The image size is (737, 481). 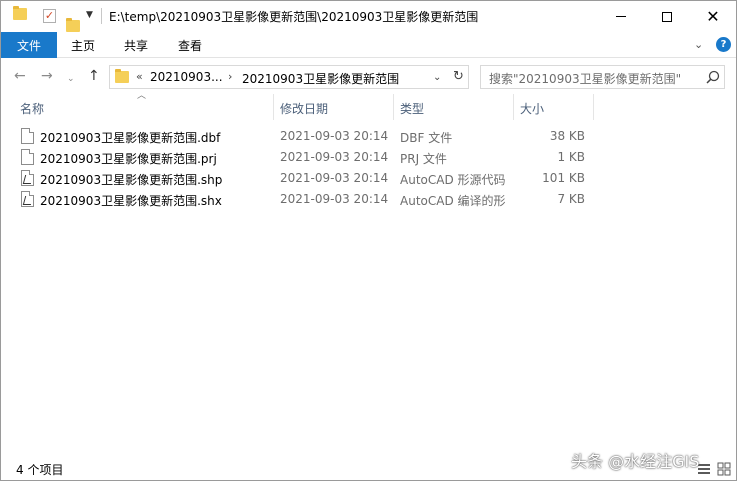 I want to click on sort-ascending-icon: ︿, so click(x=142, y=96).